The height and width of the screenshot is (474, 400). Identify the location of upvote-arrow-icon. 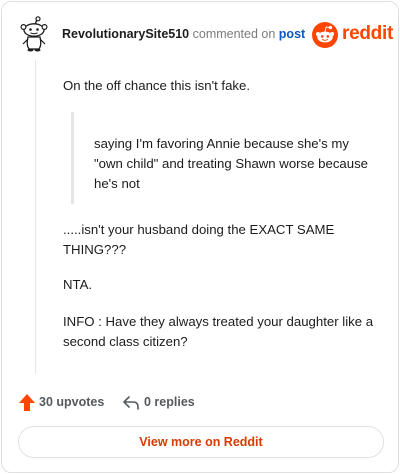
(27, 402).